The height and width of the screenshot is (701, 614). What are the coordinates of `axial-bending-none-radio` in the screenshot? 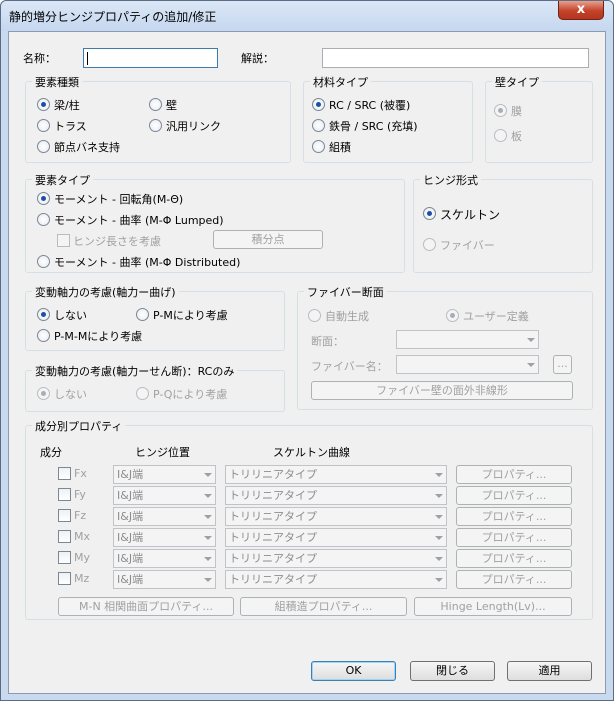 It's located at (43, 314).